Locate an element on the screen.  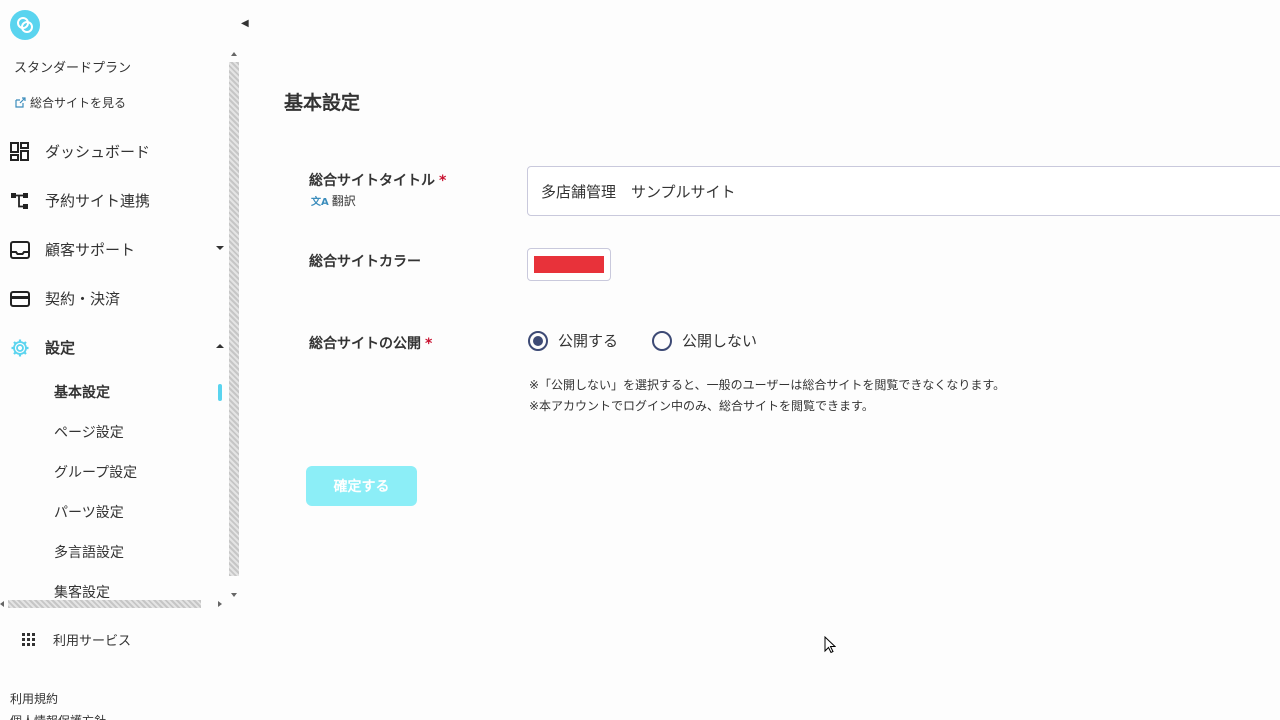
nav-item-dashboard: ダッシュボード is located at coordinates (114, 151).